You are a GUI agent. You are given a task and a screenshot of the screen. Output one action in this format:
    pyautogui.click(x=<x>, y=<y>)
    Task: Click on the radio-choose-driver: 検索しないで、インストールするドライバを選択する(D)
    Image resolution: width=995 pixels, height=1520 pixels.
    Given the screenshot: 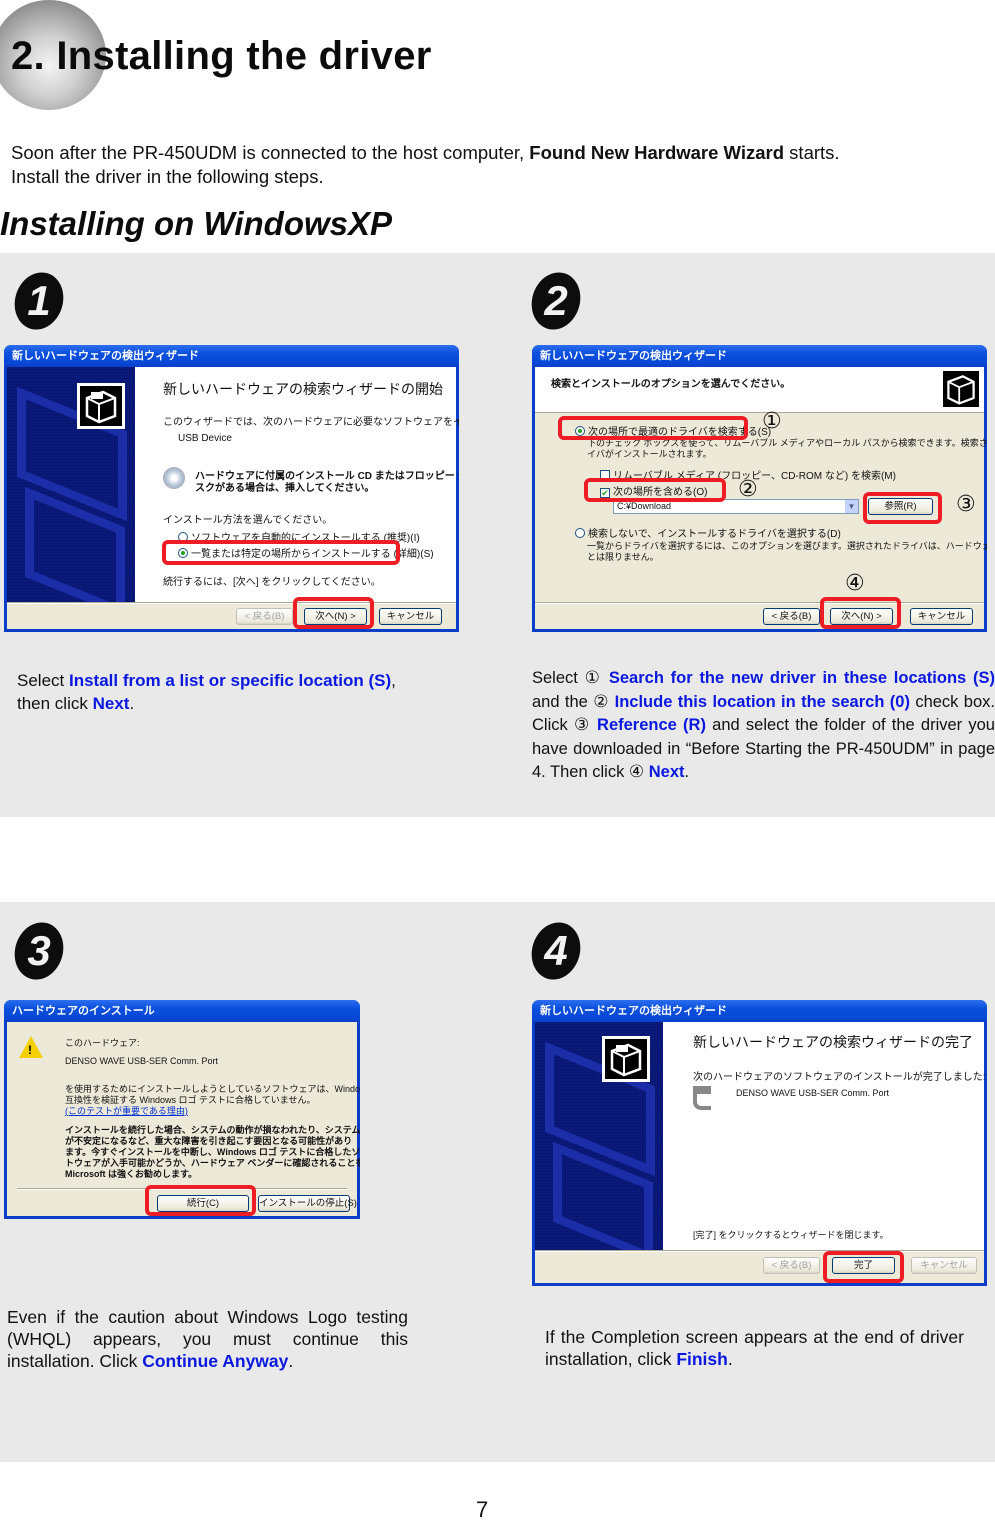 What is the action you would take?
    pyautogui.click(x=708, y=532)
    